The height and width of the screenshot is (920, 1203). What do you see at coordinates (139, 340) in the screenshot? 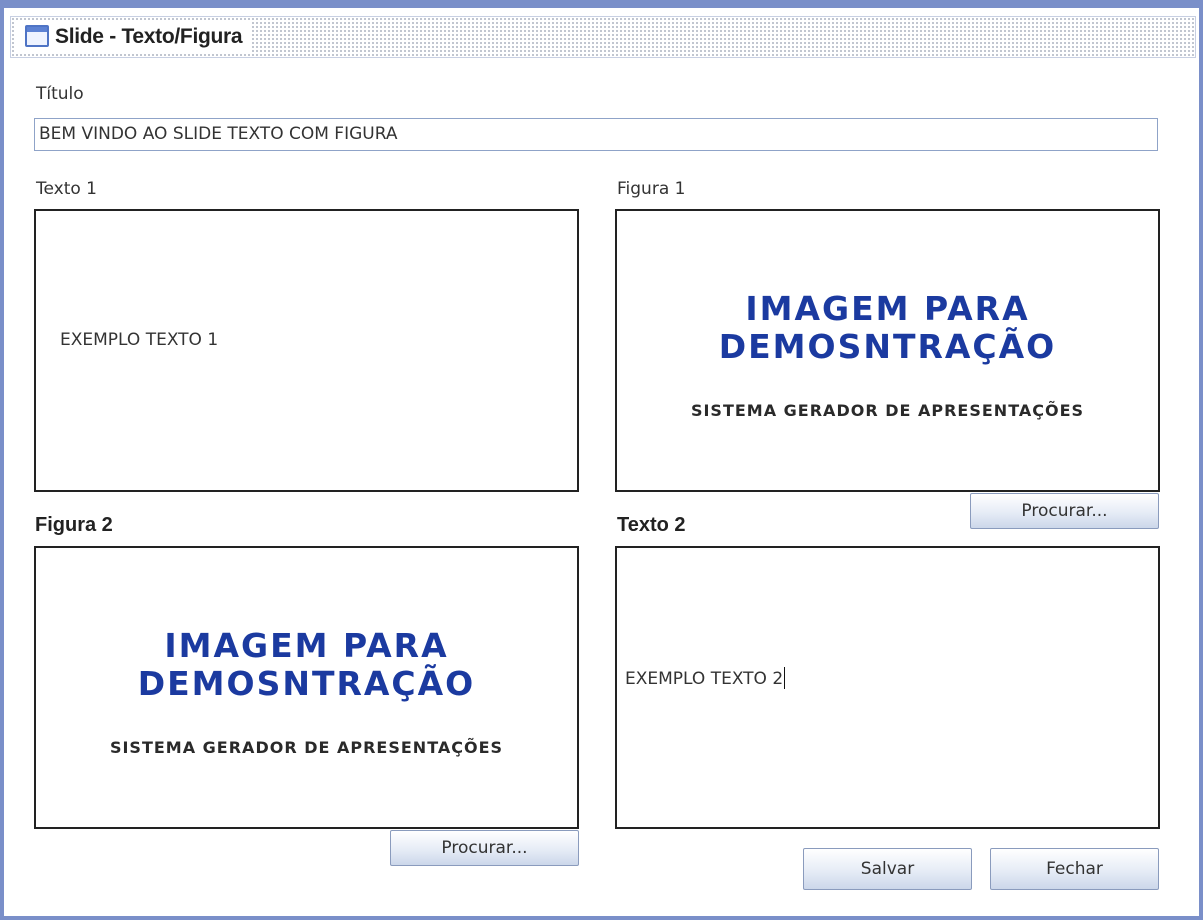
I see `texto1-value: EXEMPLO TEXTO 1` at bounding box center [139, 340].